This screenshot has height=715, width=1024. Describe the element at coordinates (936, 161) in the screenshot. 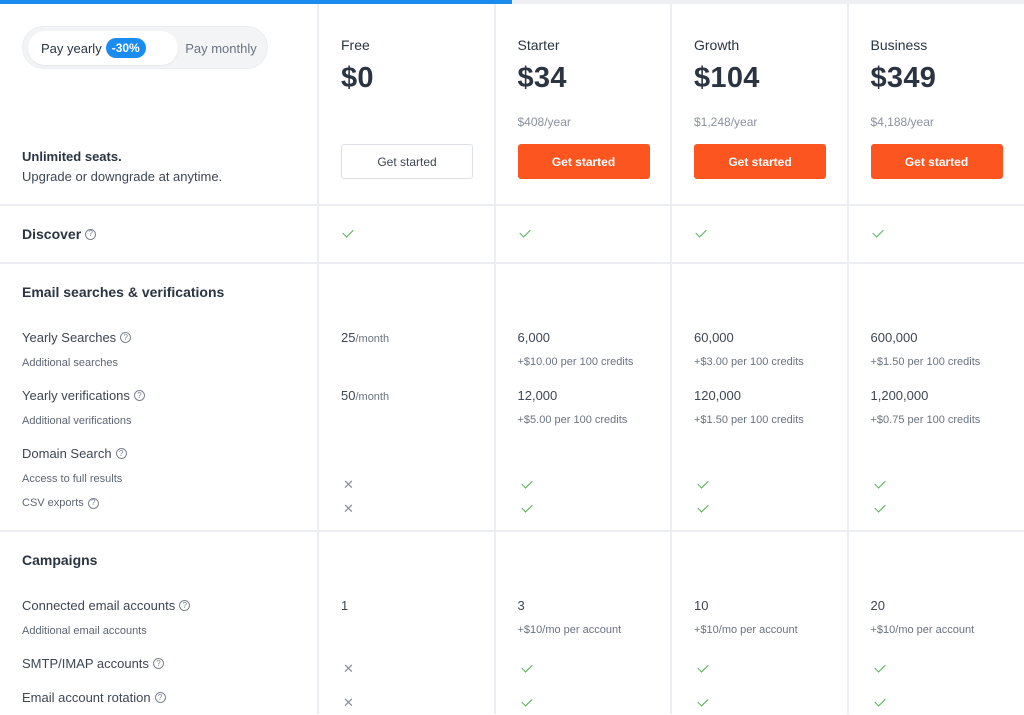

I see `get-started-button-business: Get started` at that location.